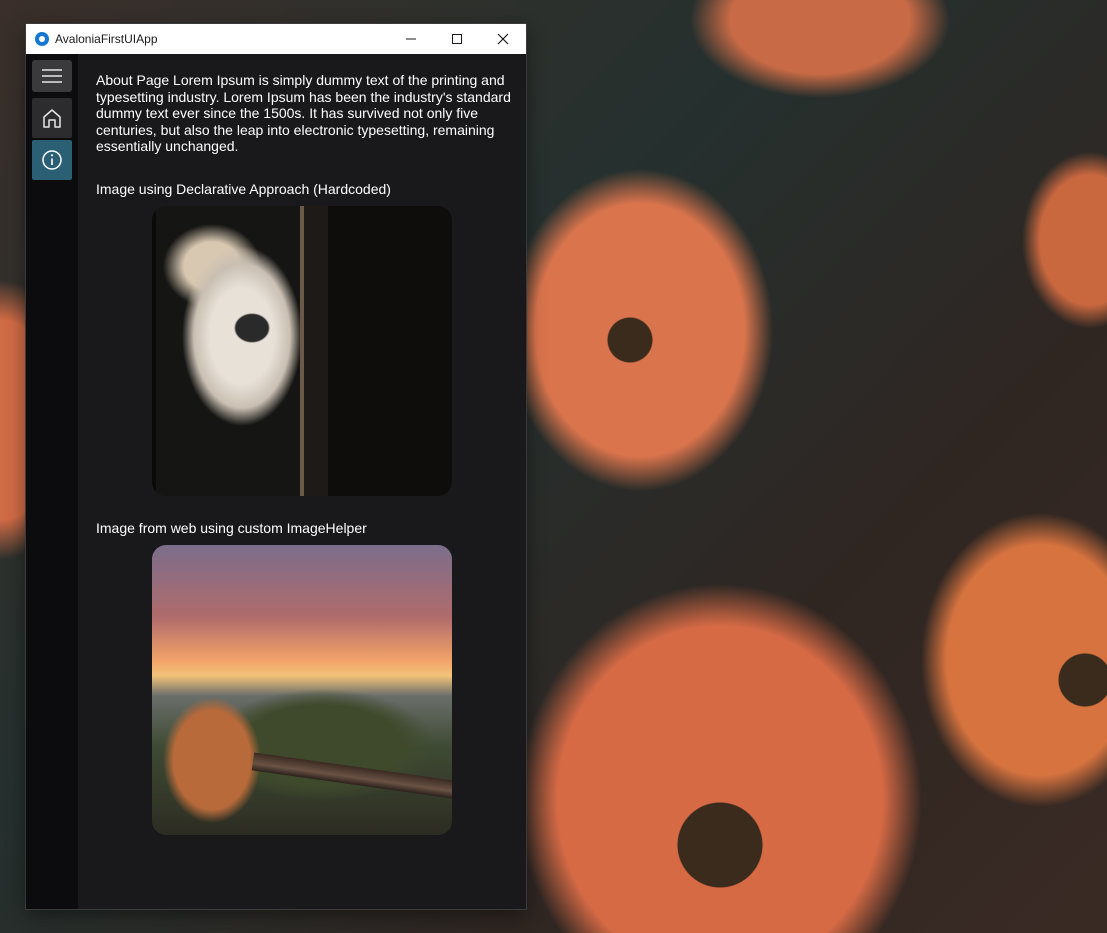  I want to click on maximize-icon, so click(457, 39).